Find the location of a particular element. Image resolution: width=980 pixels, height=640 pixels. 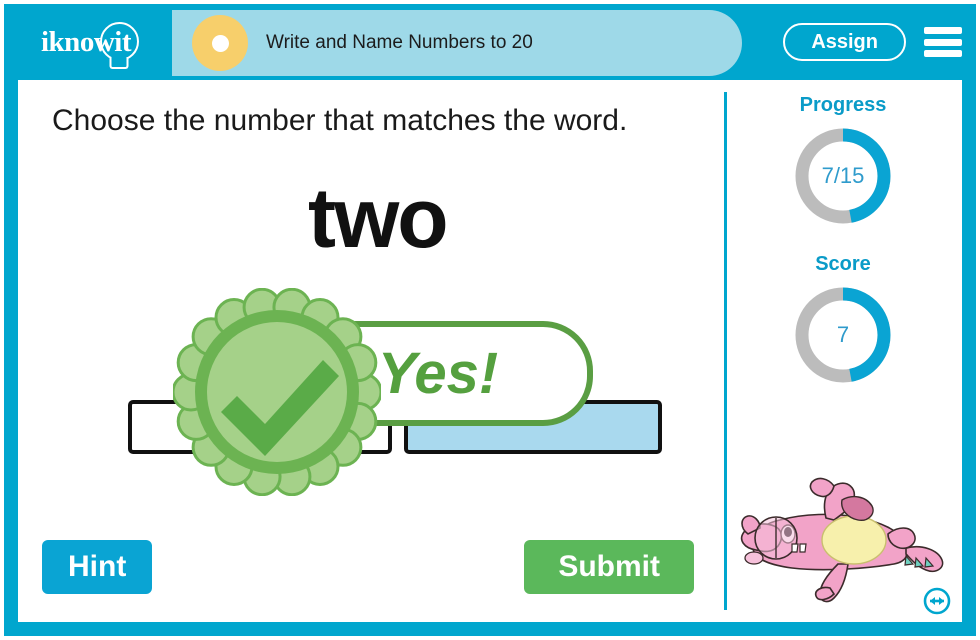

resize-horizontal-icon is located at coordinates (937, 601).